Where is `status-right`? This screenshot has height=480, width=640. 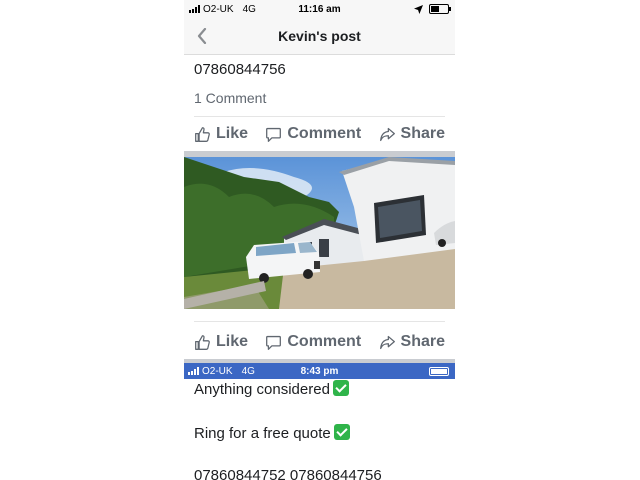
status-right is located at coordinates (432, 9).